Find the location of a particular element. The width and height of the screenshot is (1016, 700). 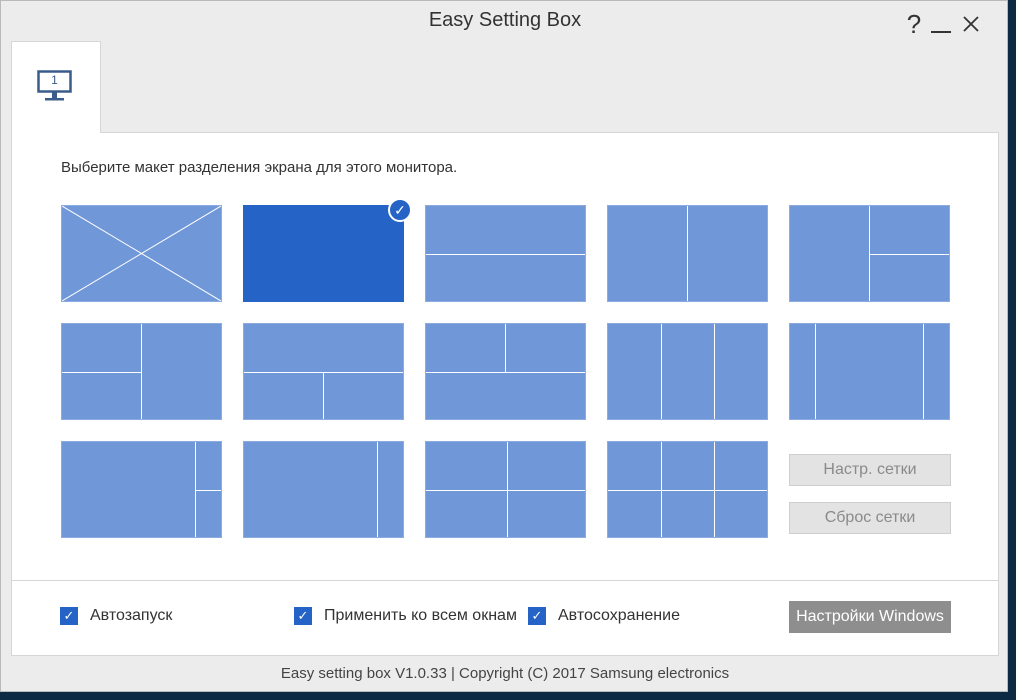

autosave-checkbox: ✓ is located at coordinates (537, 616).